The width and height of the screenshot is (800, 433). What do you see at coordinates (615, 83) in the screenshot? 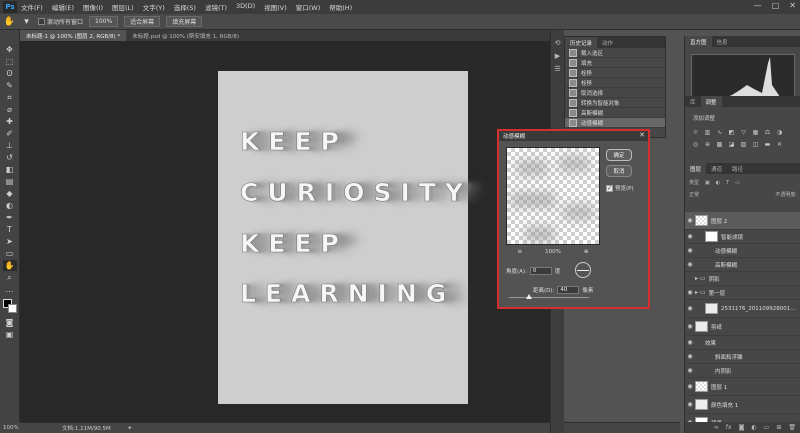
I see `history-item: 栓移` at bounding box center [615, 83].